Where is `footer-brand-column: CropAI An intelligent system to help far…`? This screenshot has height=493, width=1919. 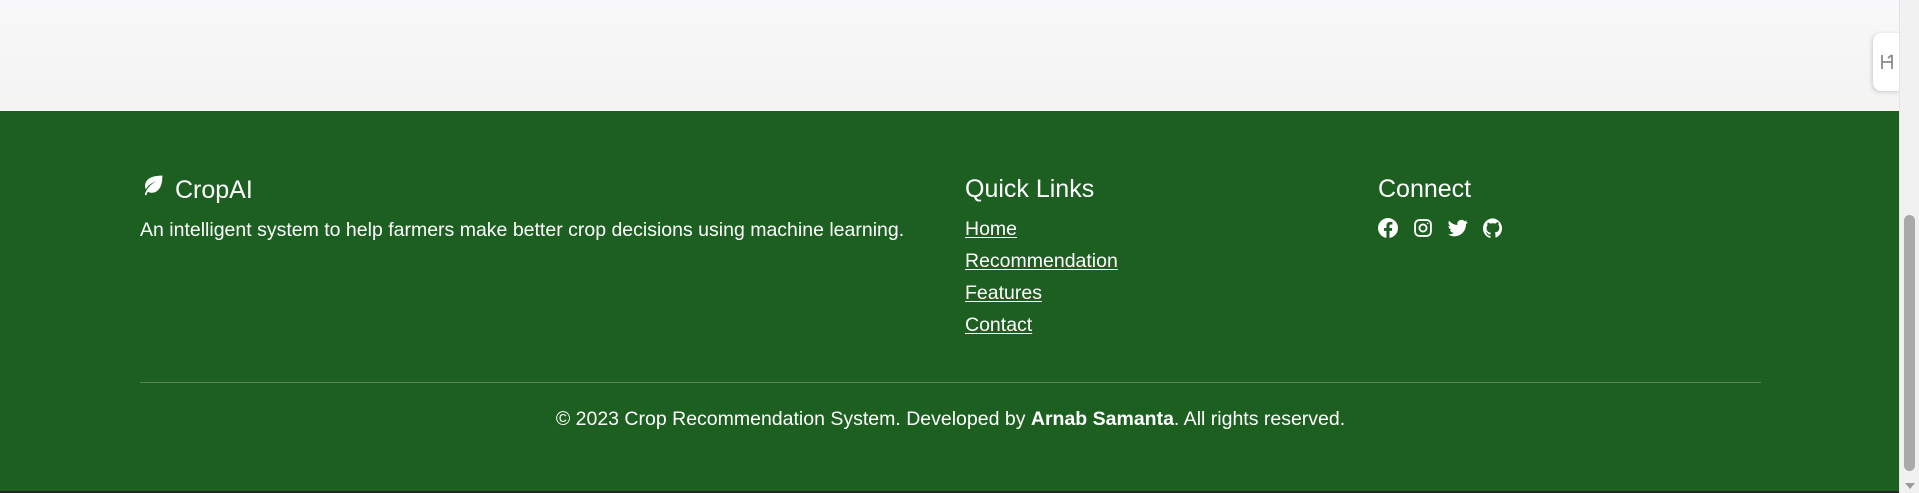 footer-brand-column: CropAI An intelligent system to help far… is located at coordinates (540, 208).